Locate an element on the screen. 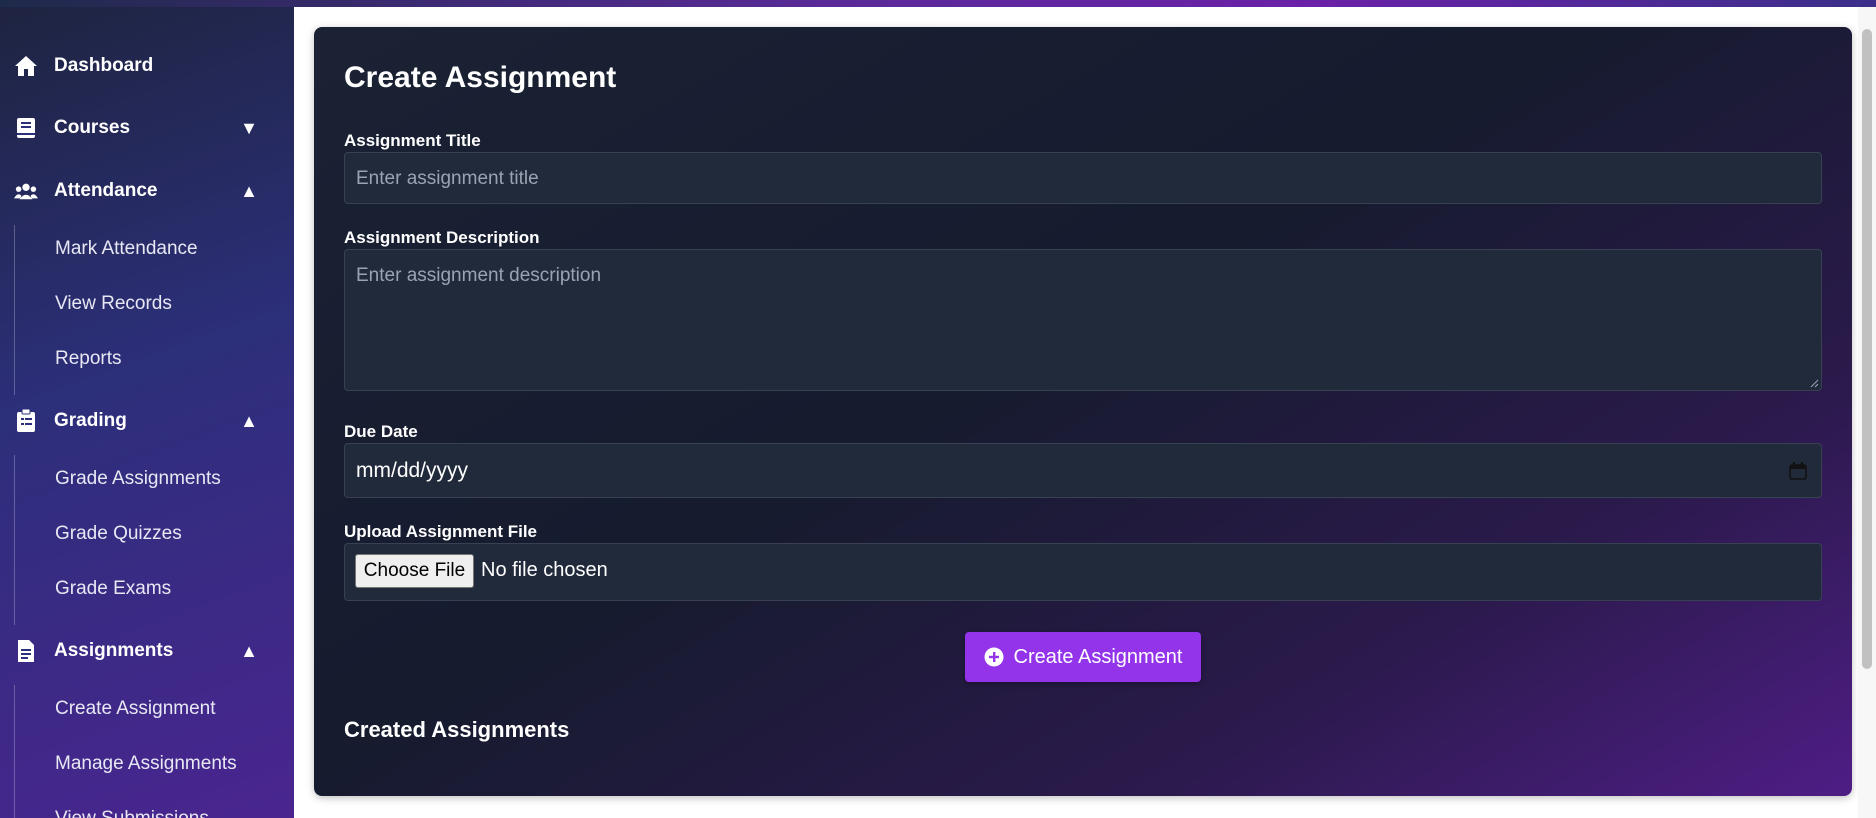 This screenshot has width=1876, height=818. sidebar-item-grading: Grading is located at coordinates (147, 421).